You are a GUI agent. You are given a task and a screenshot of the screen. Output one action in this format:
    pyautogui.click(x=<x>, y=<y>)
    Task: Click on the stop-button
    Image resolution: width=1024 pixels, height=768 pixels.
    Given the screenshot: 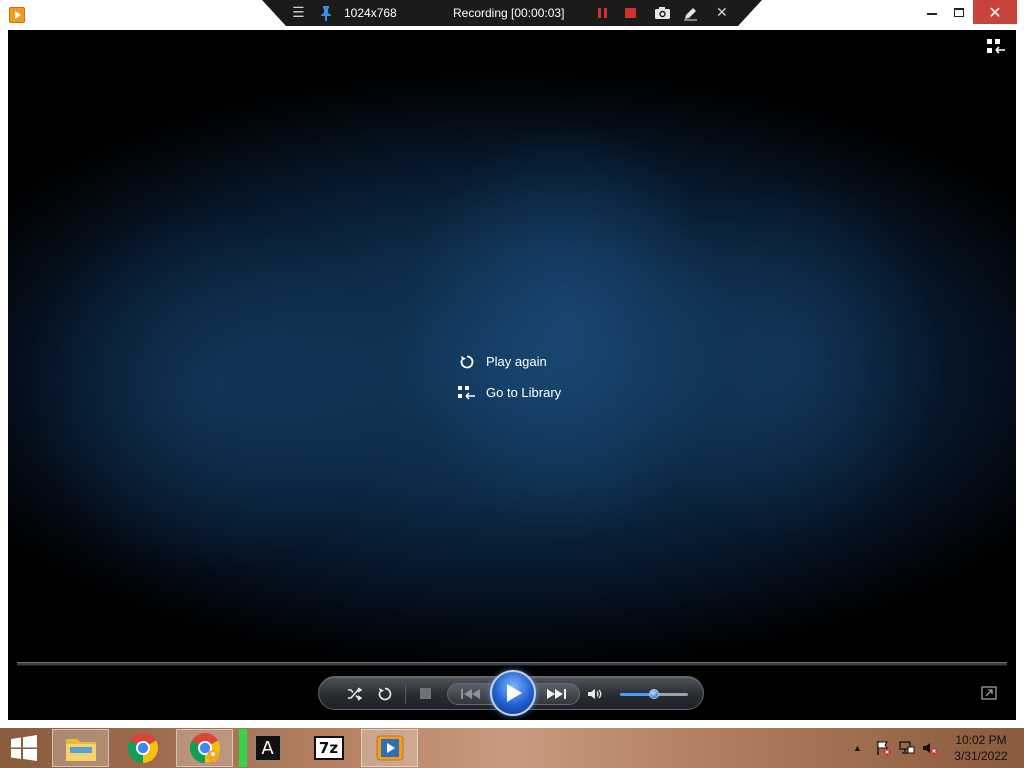 What is the action you would take?
    pyautogui.click(x=426, y=694)
    